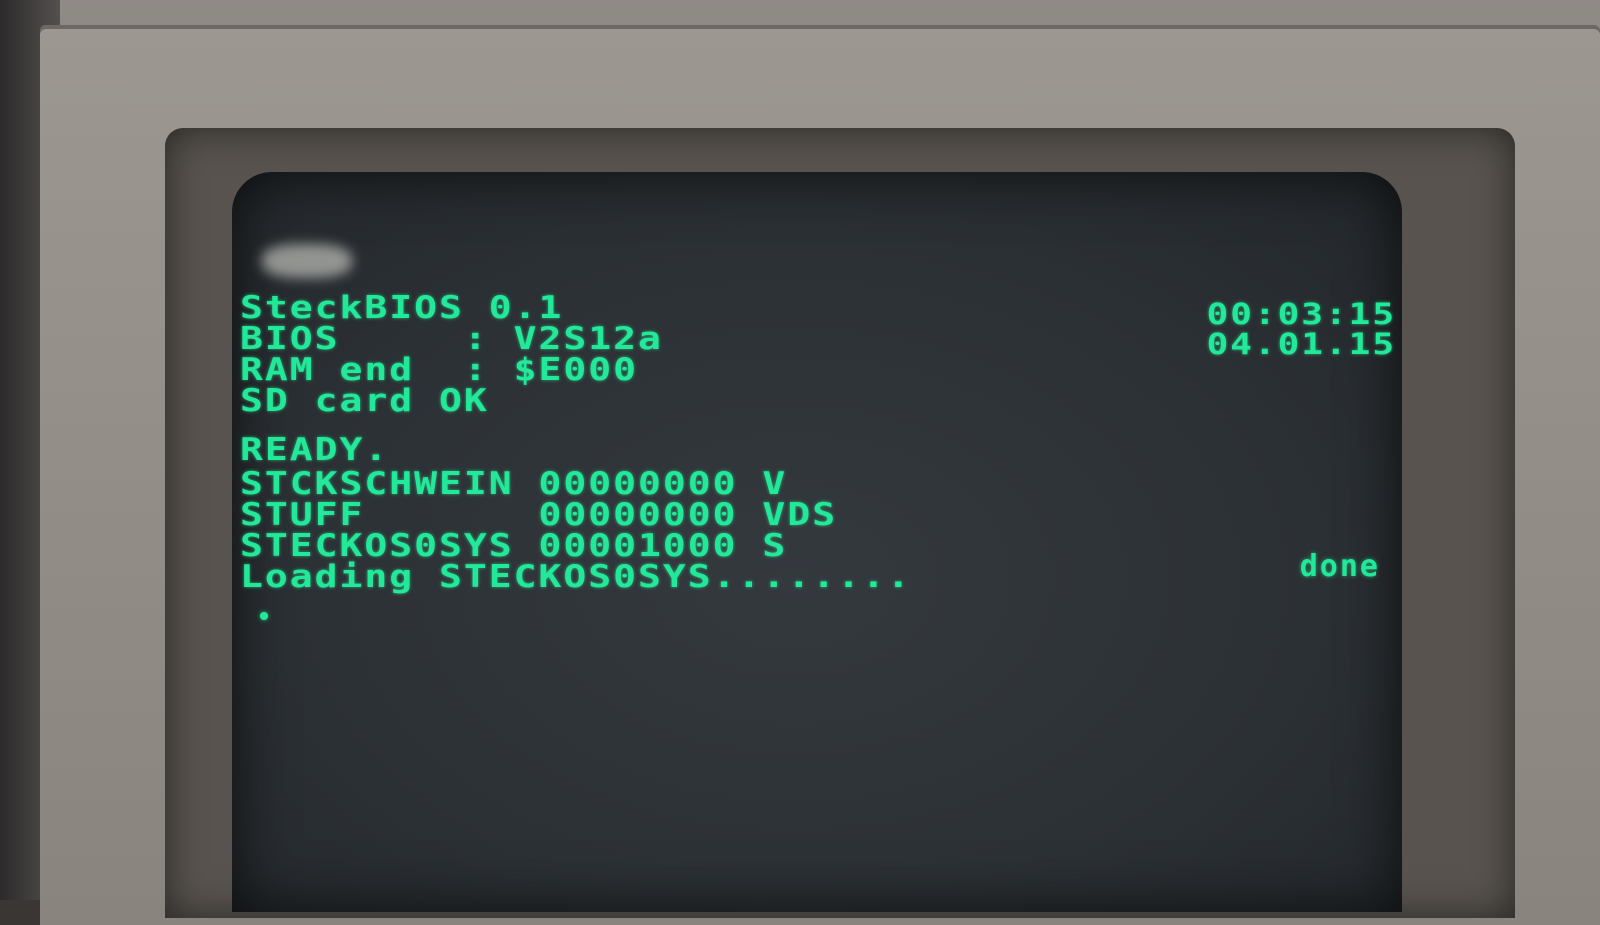 Image resolution: width=1600 pixels, height=925 pixels. What do you see at coordinates (307, 261) in the screenshot?
I see `screen-glare` at bounding box center [307, 261].